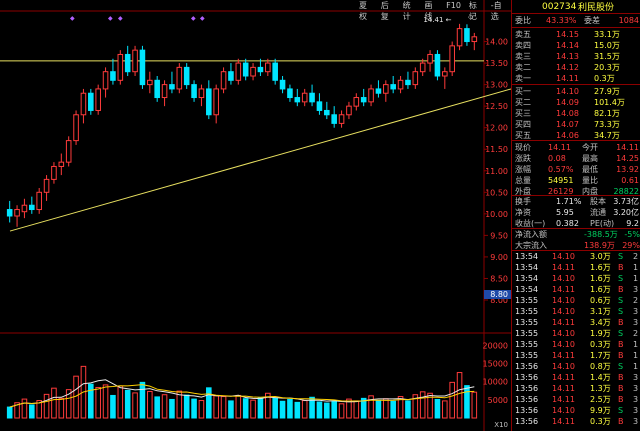 This screenshot has width=640, height=431. What do you see at coordinates (576, 344) in the screenshot?
I see `tick-row: 13:55 14.10 0.3万 B 1` at bounding box center [576, 344].